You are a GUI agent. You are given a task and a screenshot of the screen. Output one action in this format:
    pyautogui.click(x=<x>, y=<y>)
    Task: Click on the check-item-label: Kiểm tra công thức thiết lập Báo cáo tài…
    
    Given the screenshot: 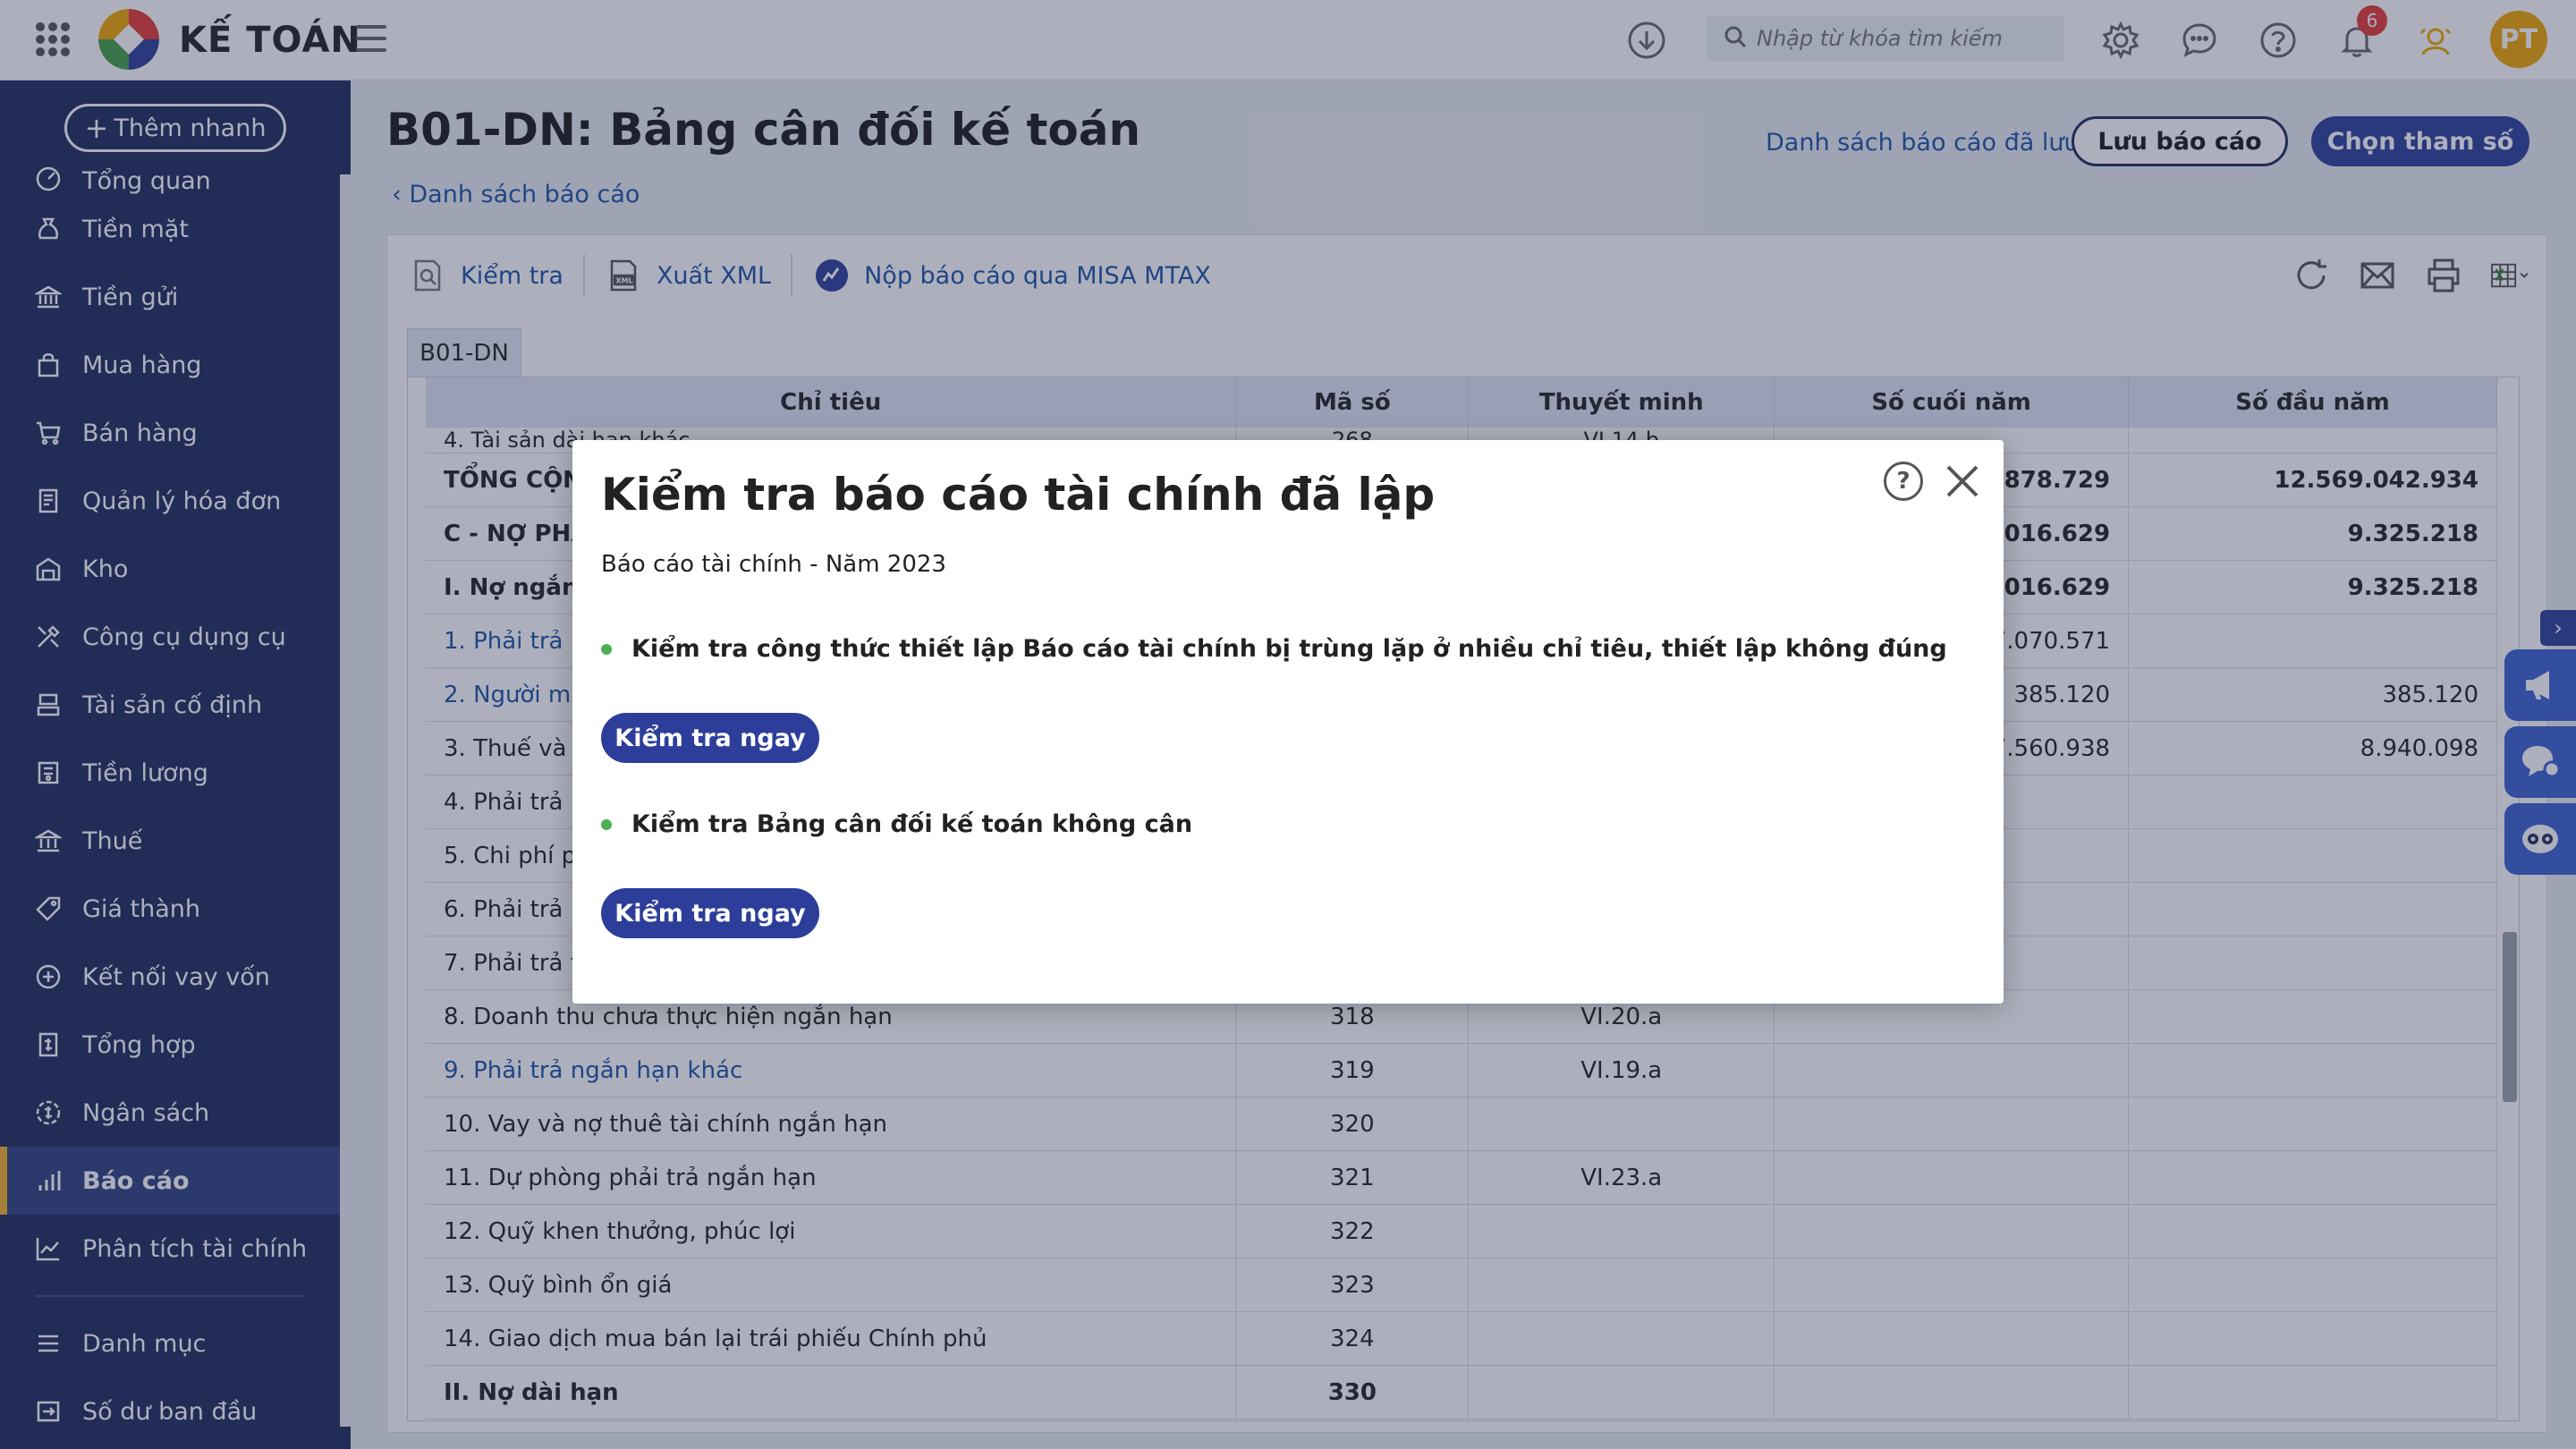 What is the action you would take?
    pyautogui.click(x=1289, y=649)
    